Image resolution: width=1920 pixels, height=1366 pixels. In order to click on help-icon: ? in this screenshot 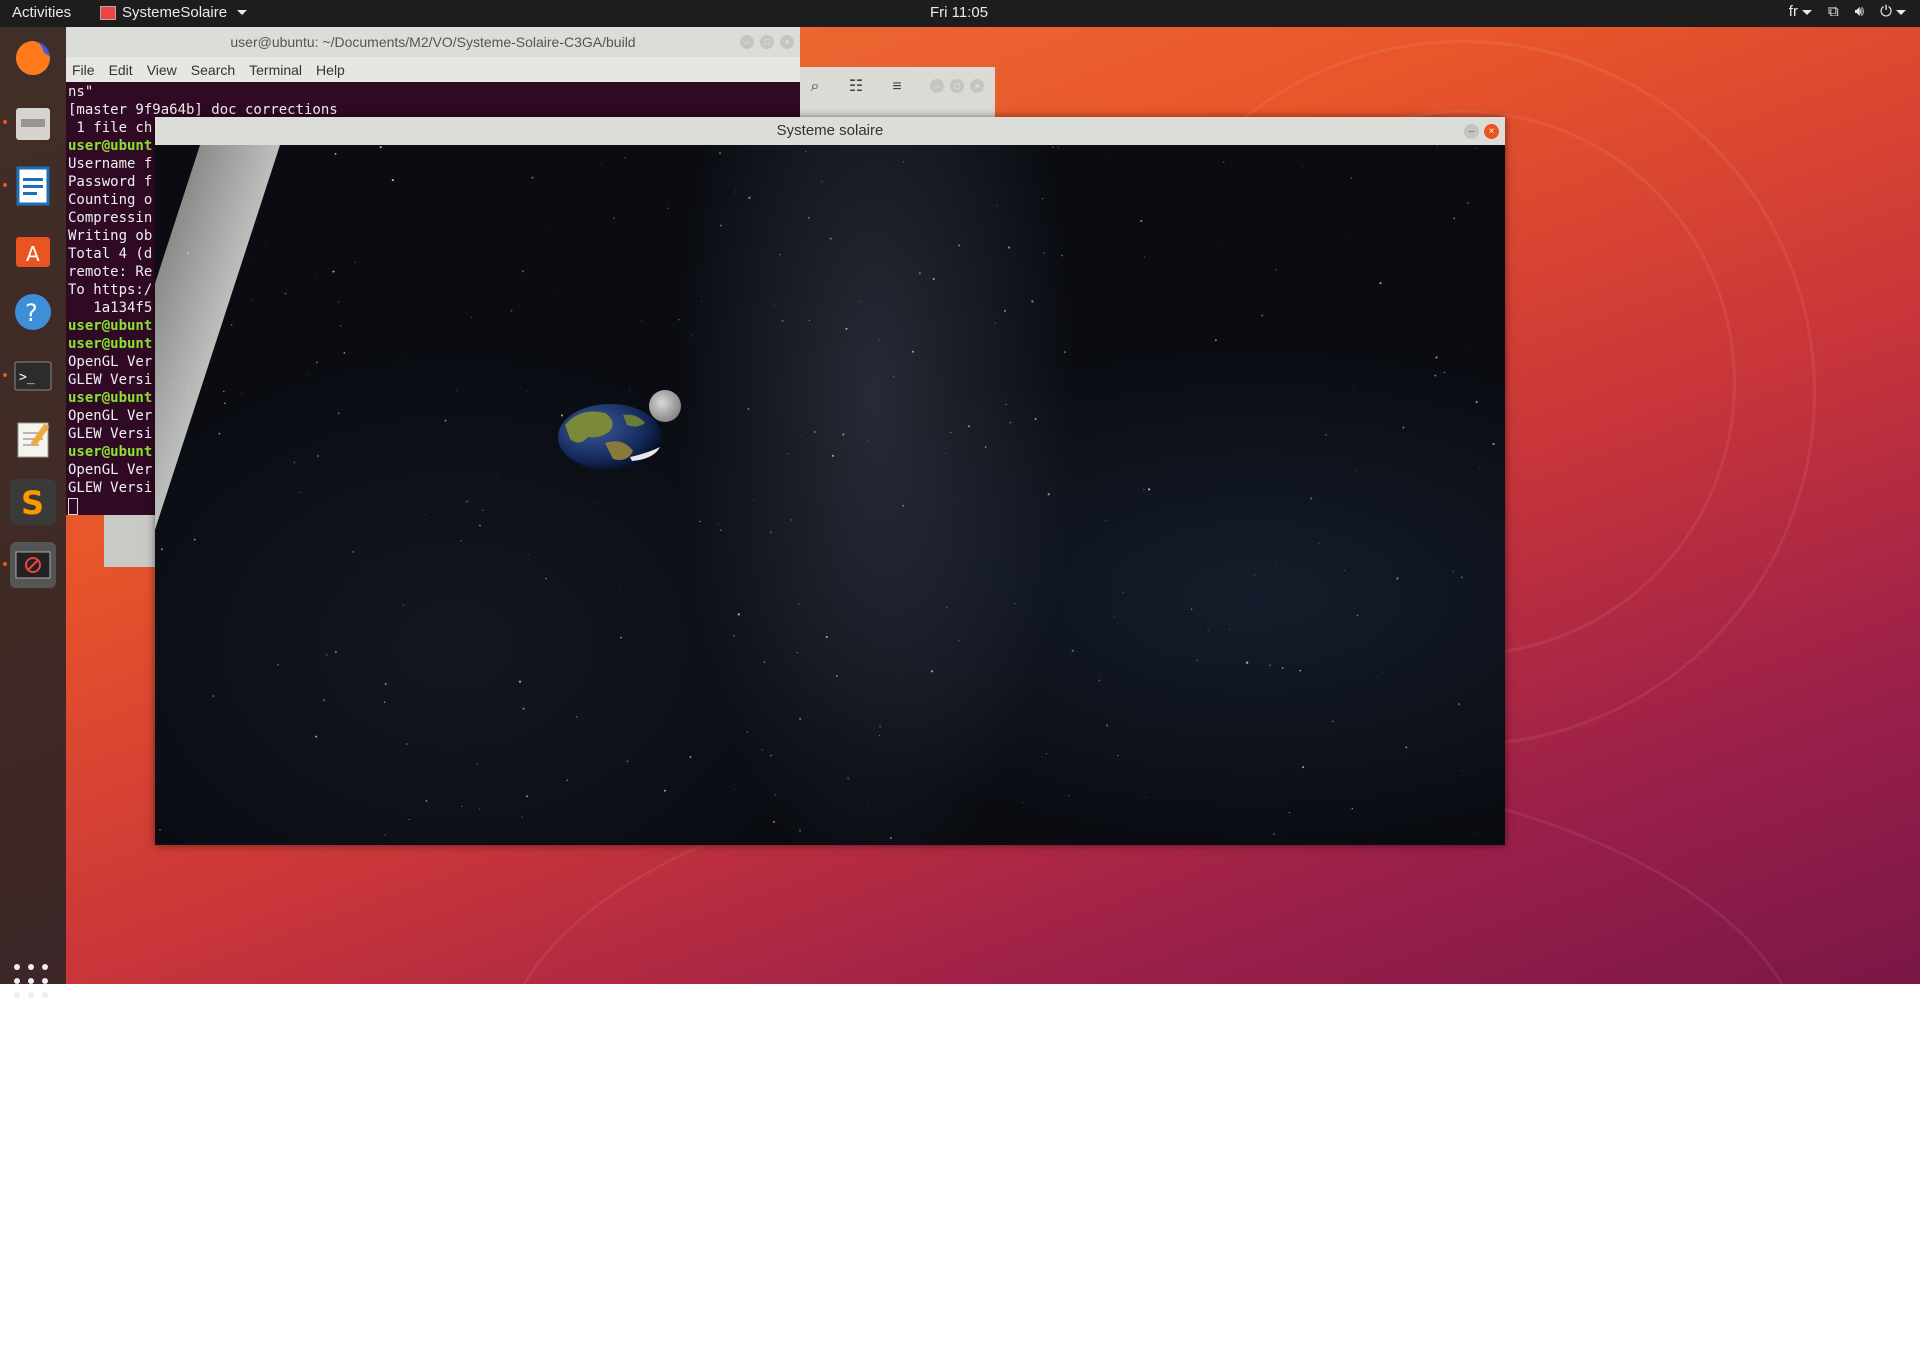, I will do `click(33, 312)`.